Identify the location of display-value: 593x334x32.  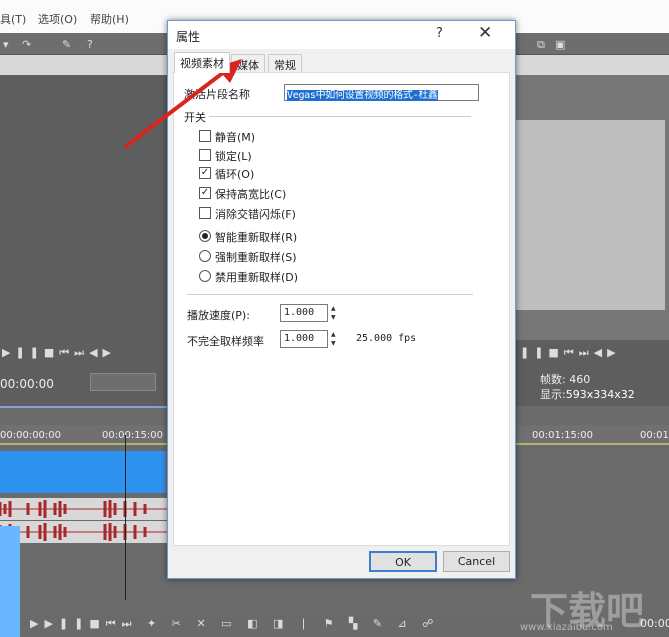
(600, 394).